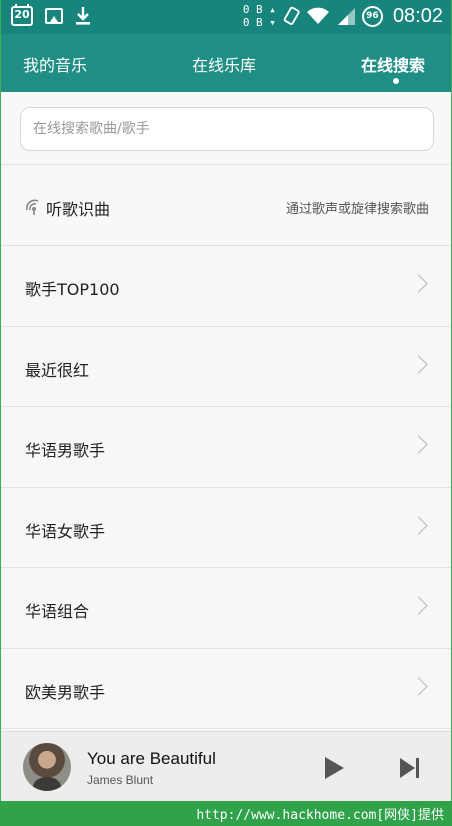 The image size is (452, 826). I want to click on album-art, so click(47, 767).